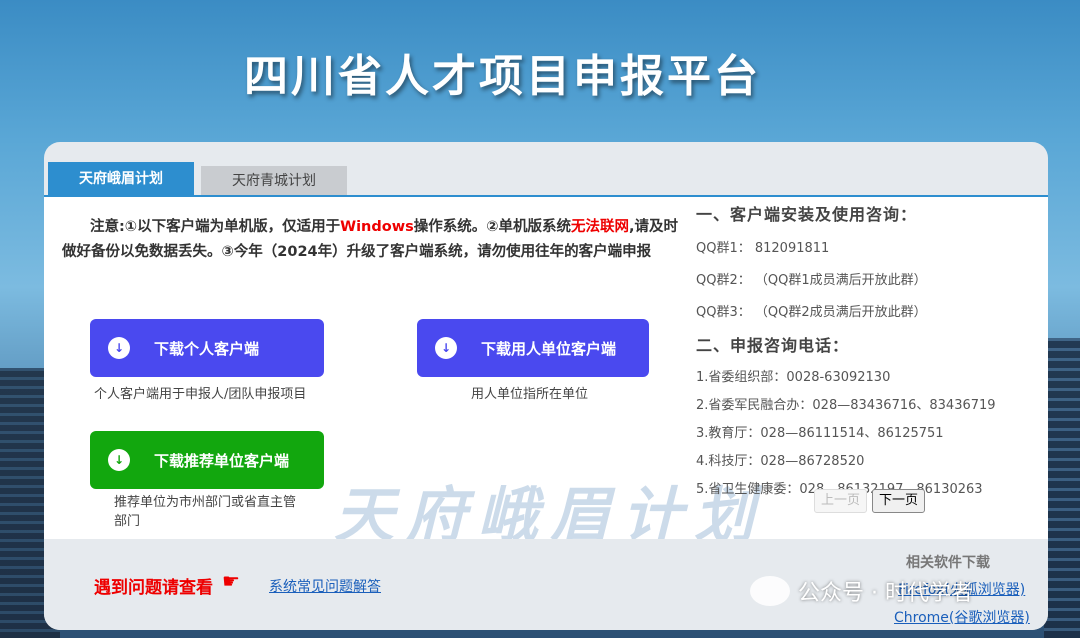  What do you see at coordinates (600, 227) in the screenshot?
I see `notice-no-network: 无法联网` at bounding box center [600, 227].